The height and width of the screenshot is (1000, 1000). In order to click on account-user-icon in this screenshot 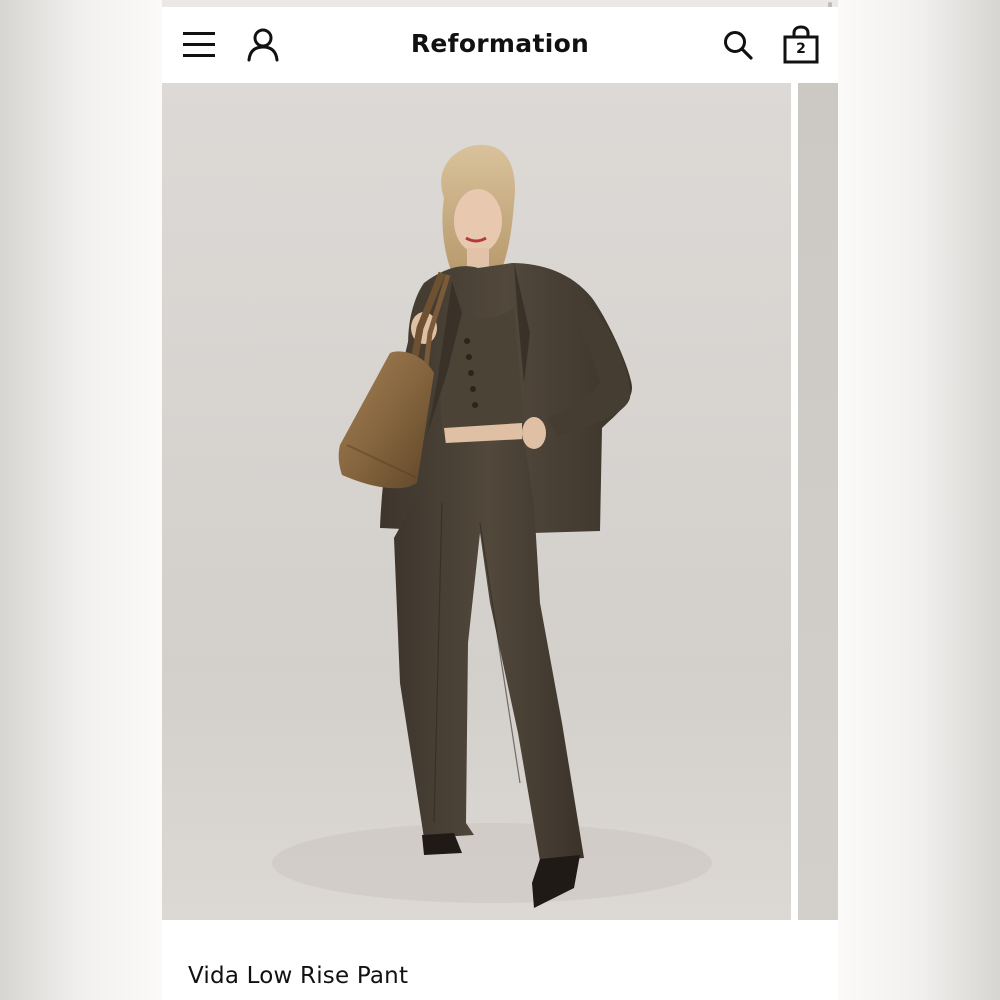, I will do `click(263, 45)`.